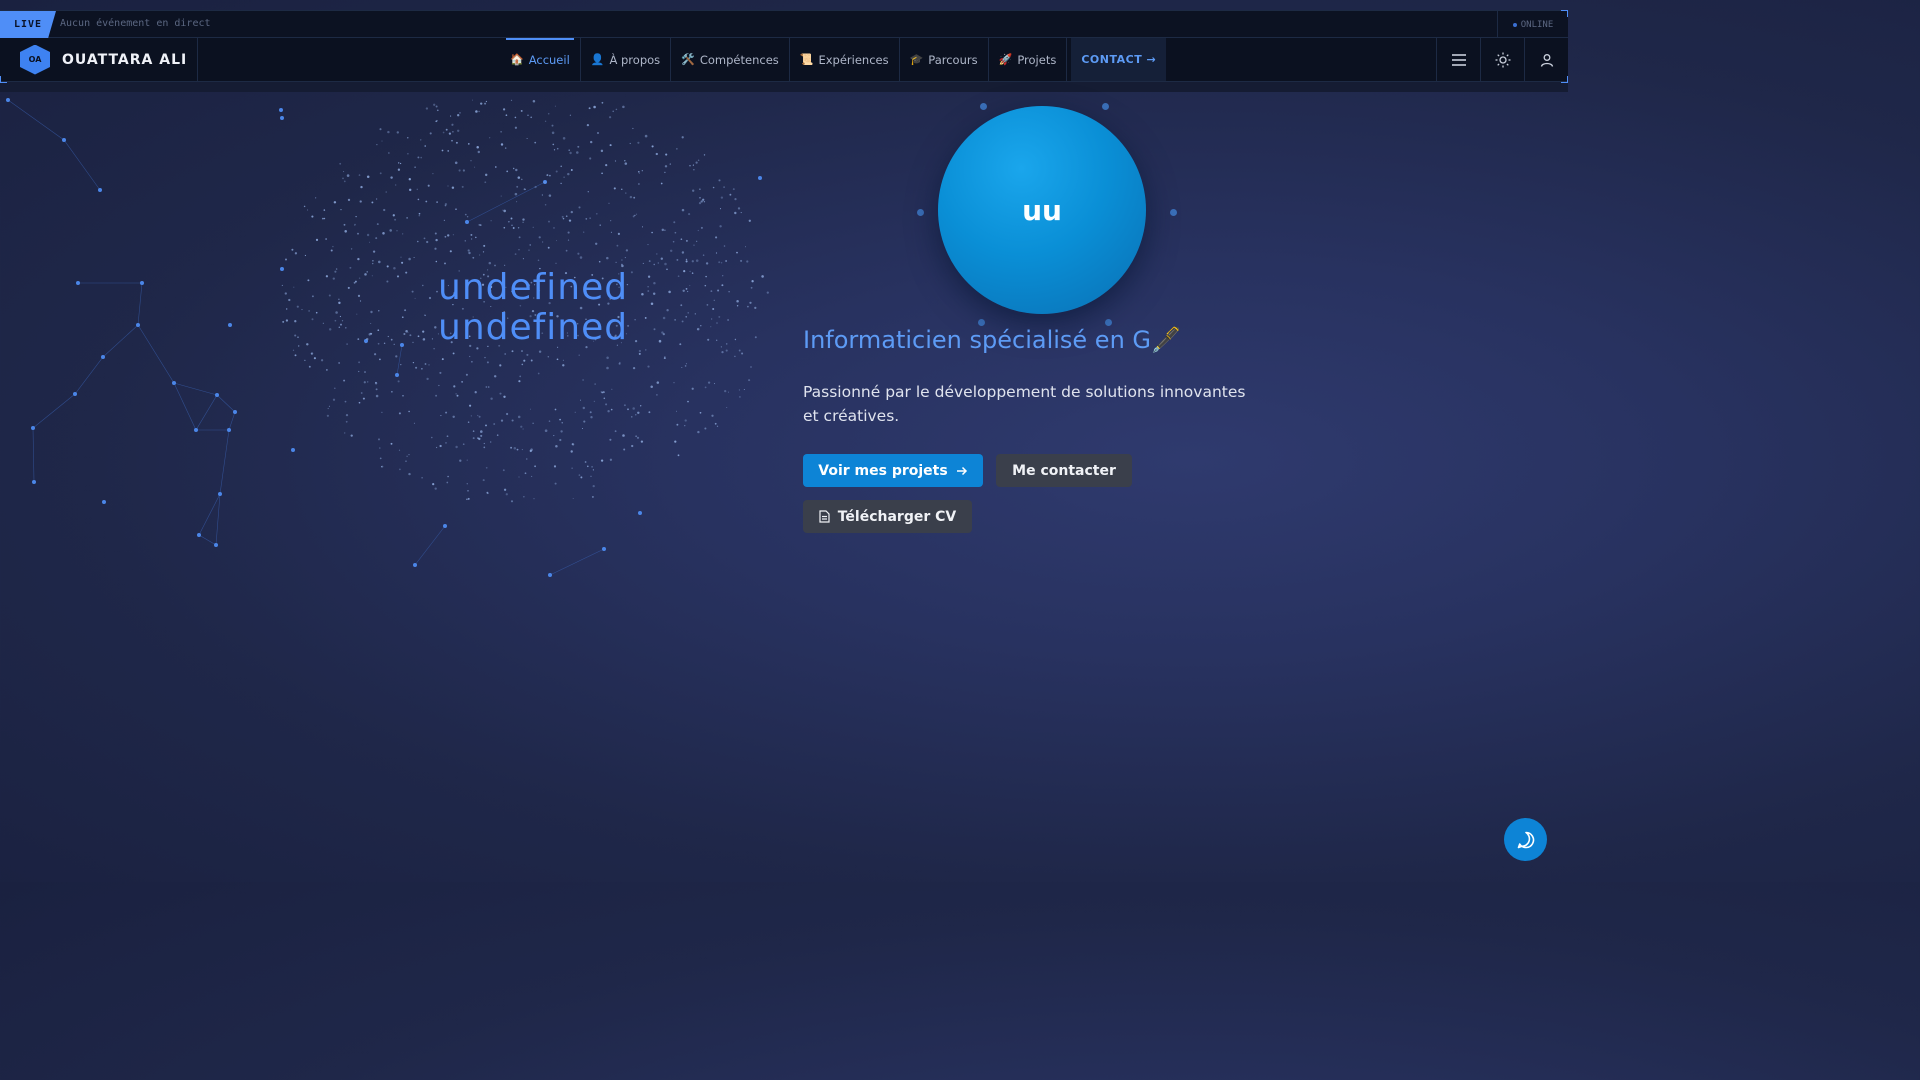 This screenshot has width=1920, height=1080. What do you see at coordinates (1546, 59) in the screenshot?
I see `user-button` at bounding box center [1546, 59].